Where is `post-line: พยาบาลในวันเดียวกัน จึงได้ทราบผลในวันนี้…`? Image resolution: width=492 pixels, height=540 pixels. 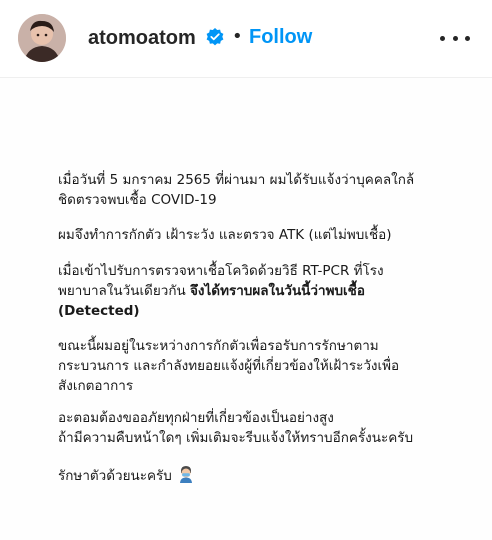
post-line: พยาบาลในวันเดียวกัน จึงได้ทราบผลในวันนี้… is located at coordinates (248, 291).